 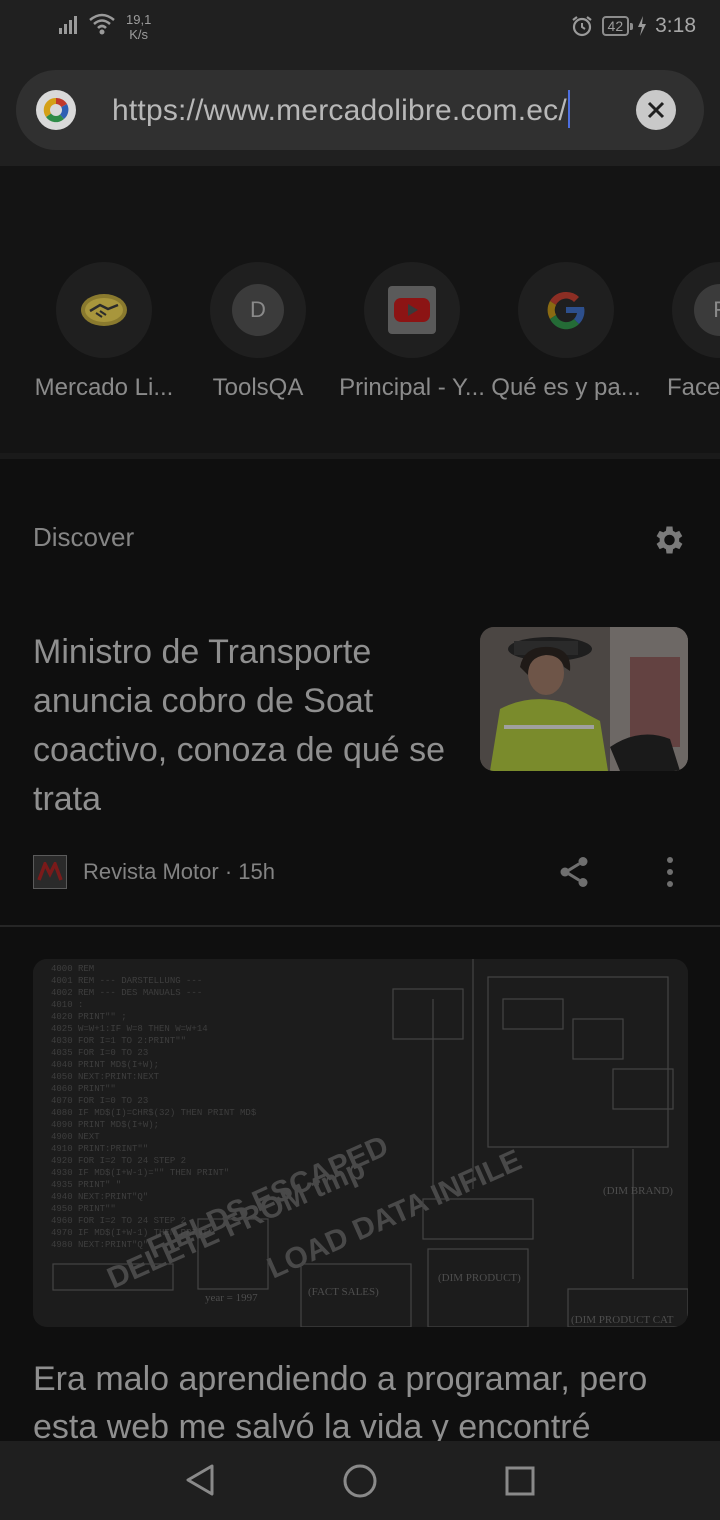 I want to click on svg-text: (DIM PRODUCT CAT, so click(x=622, y=1320).